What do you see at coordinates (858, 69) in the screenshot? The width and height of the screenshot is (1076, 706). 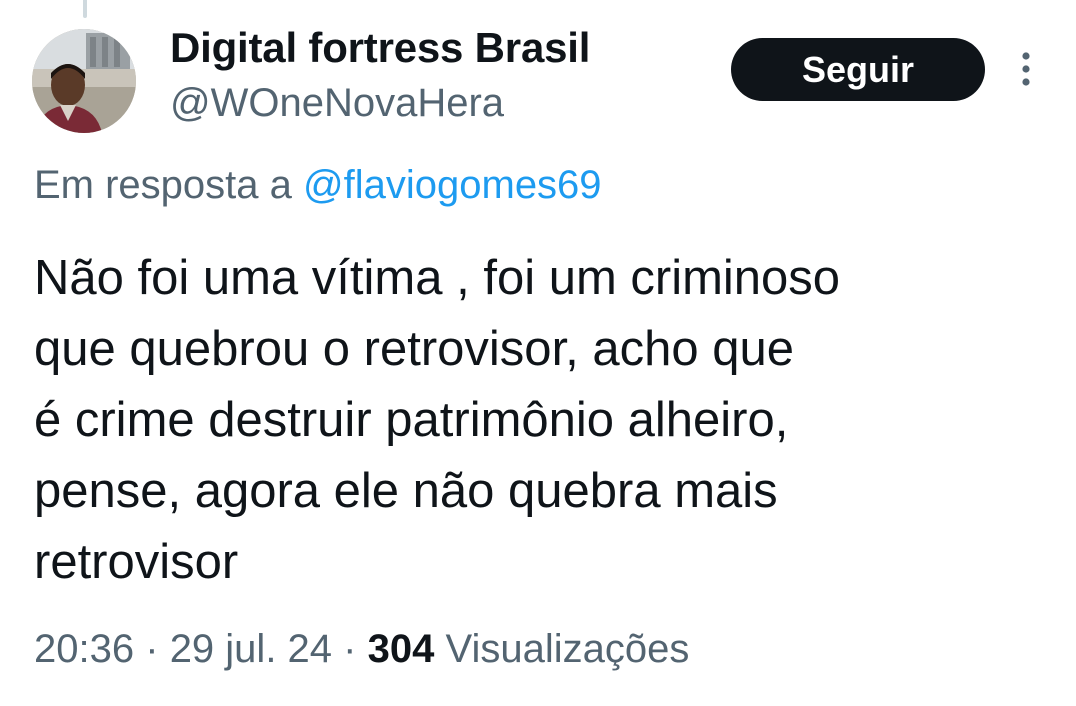 I see `follow-button: Seguir` at bounding box center [858, 69].